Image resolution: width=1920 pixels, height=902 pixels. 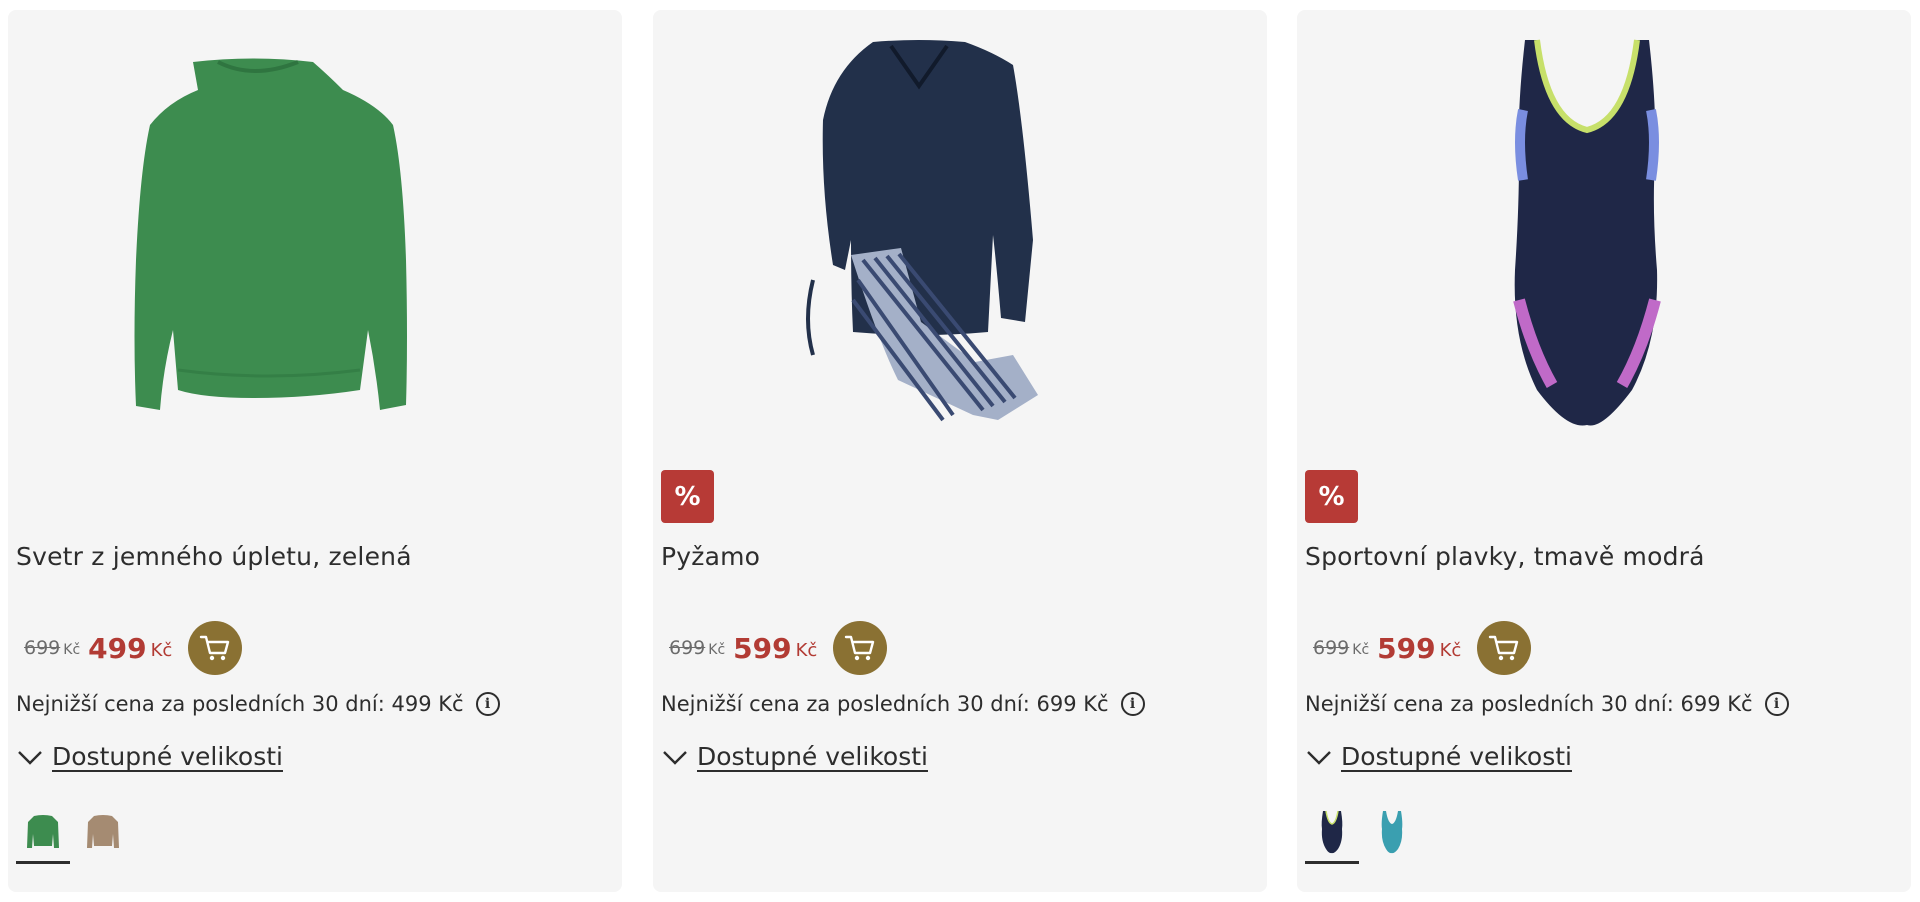 I want to click on product-title: Sportovní plavky, tmavě modrá, so click(x=1505, y=556).